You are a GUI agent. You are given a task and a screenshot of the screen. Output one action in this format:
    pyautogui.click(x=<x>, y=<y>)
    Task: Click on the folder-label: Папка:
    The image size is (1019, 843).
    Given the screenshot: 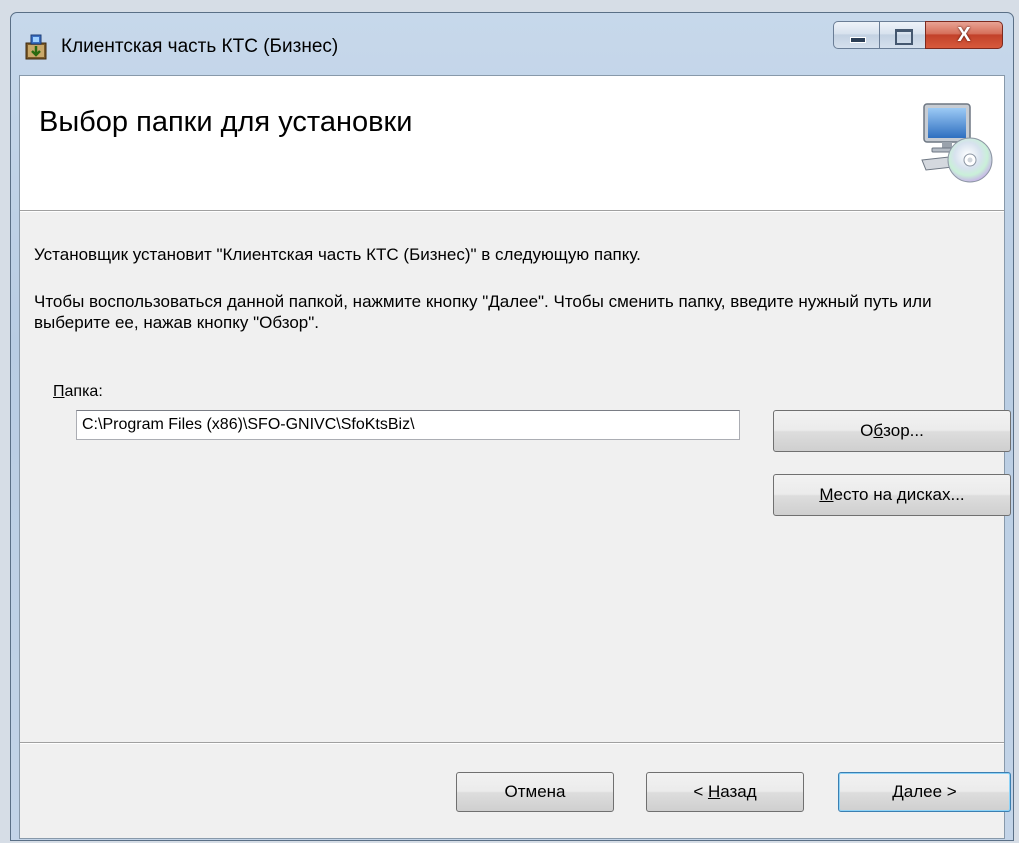 What is the action you would take?
    pyautogui.click(x=78, y=392)
    